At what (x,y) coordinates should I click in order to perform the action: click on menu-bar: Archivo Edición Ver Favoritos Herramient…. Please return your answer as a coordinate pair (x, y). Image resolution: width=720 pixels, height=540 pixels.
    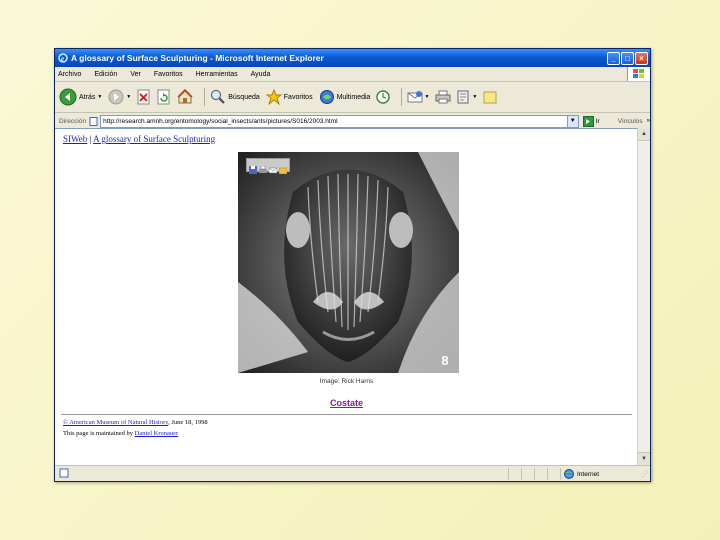
    Looking at the image, I should click on (352, 74).